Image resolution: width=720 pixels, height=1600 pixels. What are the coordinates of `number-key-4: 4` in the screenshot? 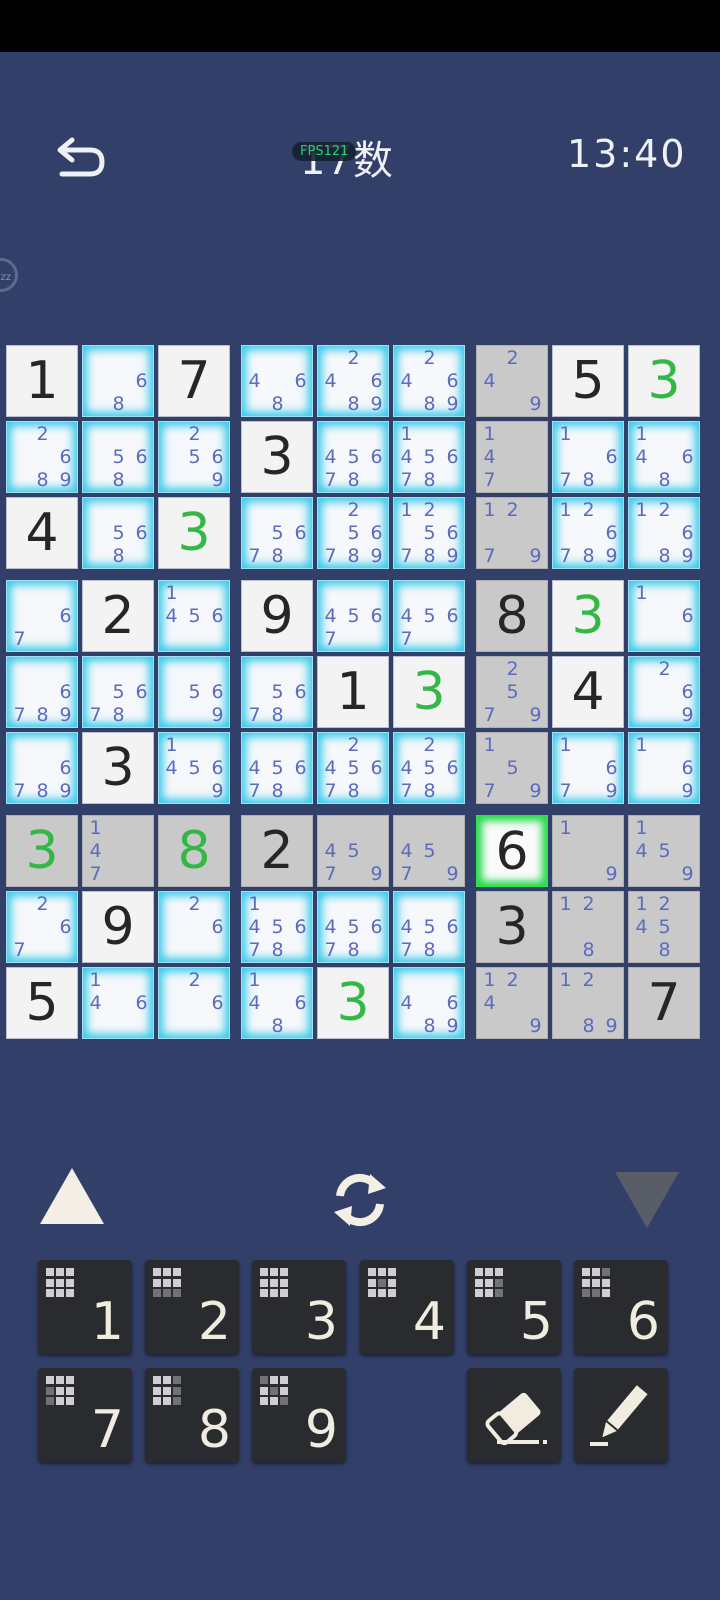 It's located at (407, 1307).